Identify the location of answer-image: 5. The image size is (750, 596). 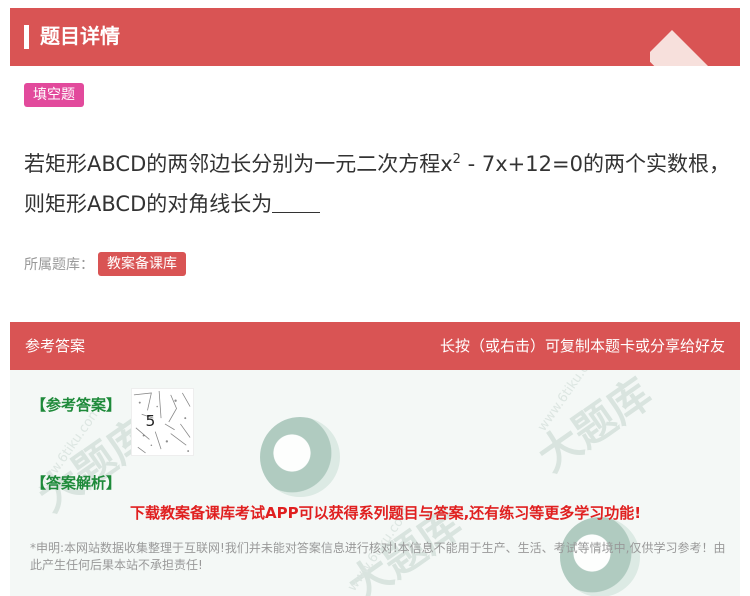
(162, 422).